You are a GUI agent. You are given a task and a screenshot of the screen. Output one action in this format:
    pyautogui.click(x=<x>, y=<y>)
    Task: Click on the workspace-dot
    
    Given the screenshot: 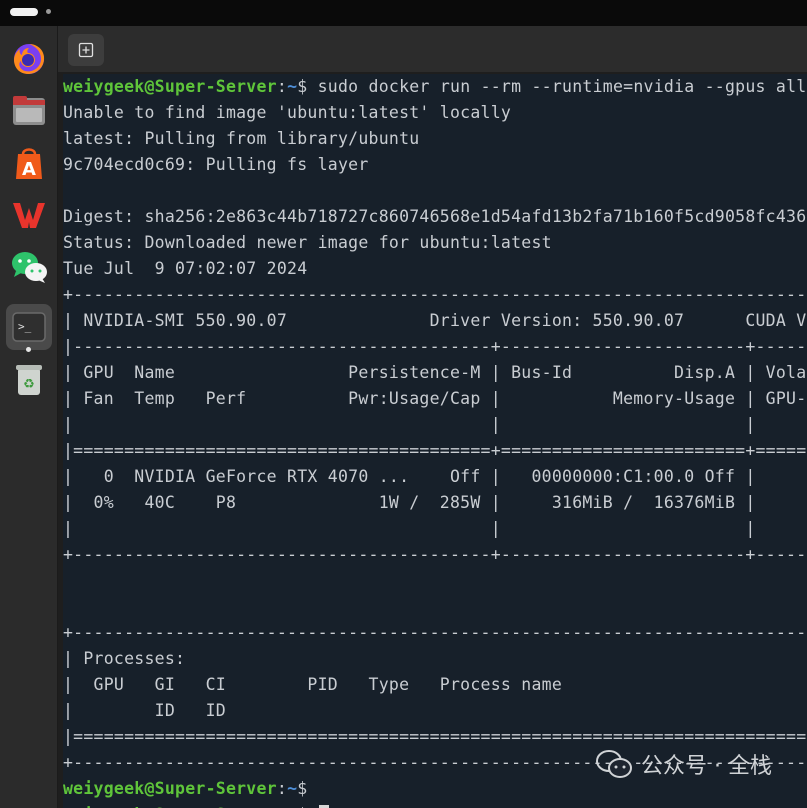 What is the action you would take?
    pyautogui.click(x=48, y=11)
    